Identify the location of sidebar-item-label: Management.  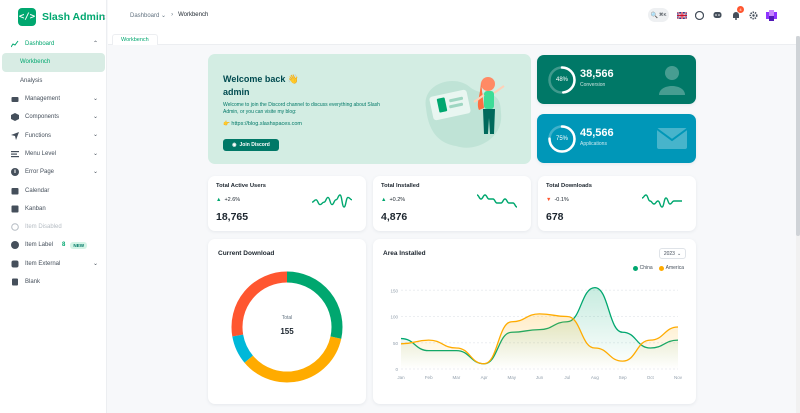
(43, 99).